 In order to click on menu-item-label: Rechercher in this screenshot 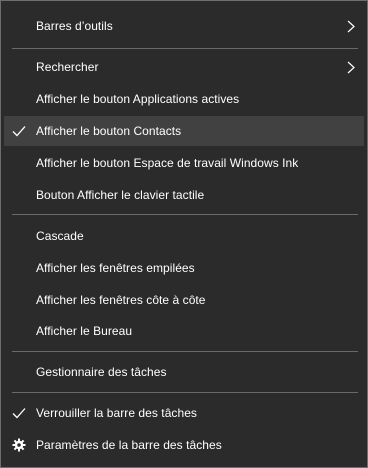, I will do `click(67, 67)`.